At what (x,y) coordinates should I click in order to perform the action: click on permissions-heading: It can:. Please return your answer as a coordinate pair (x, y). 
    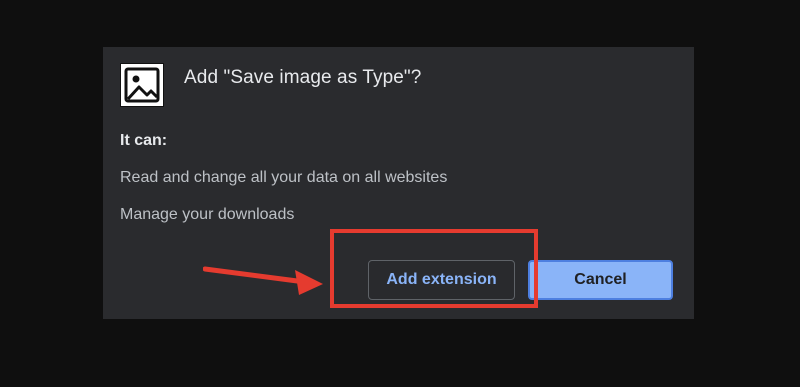
    Looking at the image, I should click on (144, 140).